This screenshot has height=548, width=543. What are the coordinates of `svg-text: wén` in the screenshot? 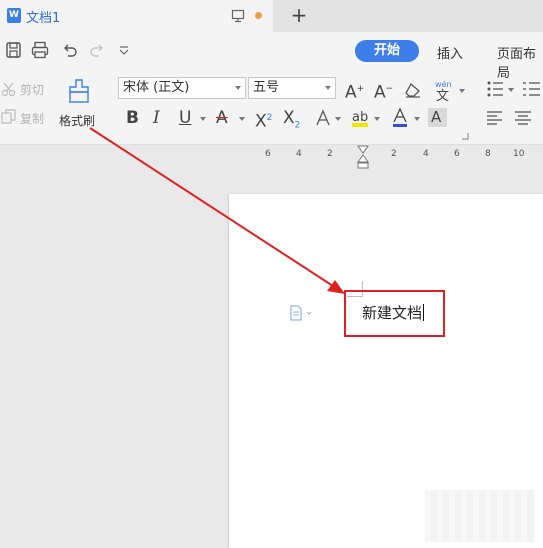 It's located at (443, 84).